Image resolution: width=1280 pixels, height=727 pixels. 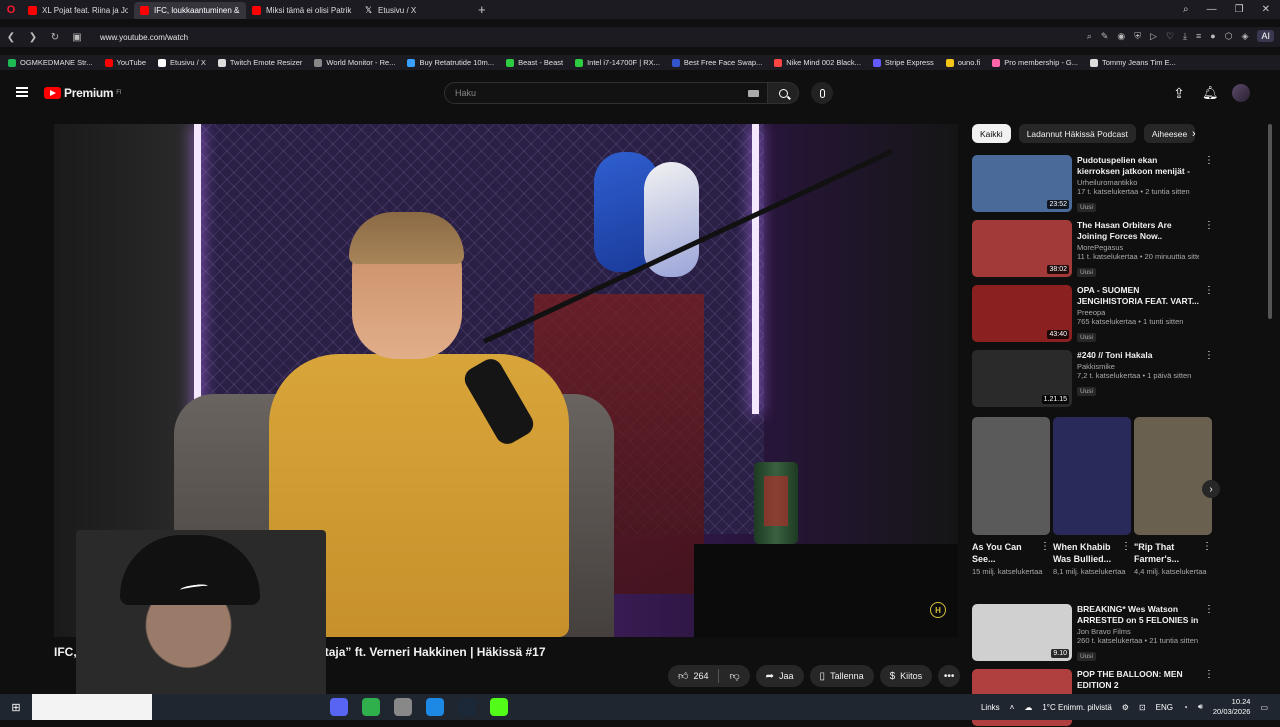 What do you see at coordinates (1239, 9) in the screenshot?
I see `maximize-icon: ❐` at bounding box center [1239, 9].